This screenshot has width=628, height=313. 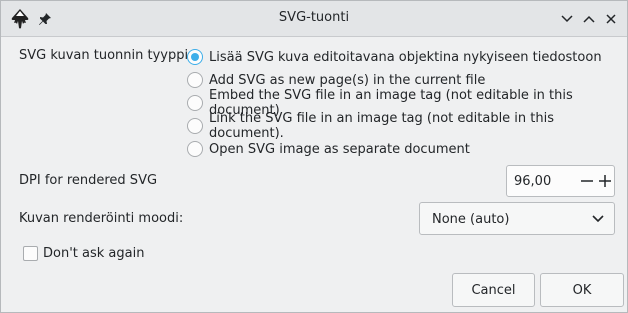 I want to click on minus-icon, so click(x=587, y=181).